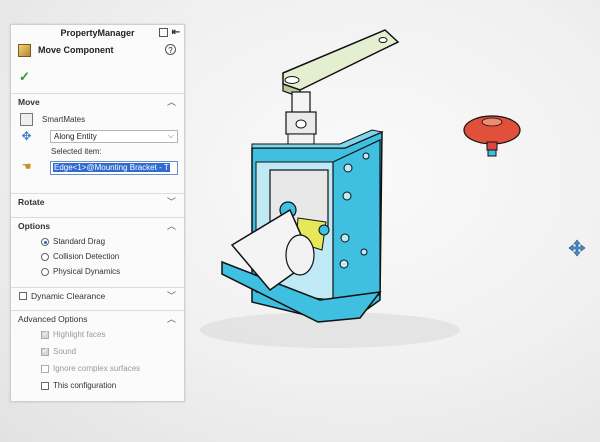 This screenshot has width=600, height=442. I want to click on adv-this-configuration: This configuration, so click(97, 386).